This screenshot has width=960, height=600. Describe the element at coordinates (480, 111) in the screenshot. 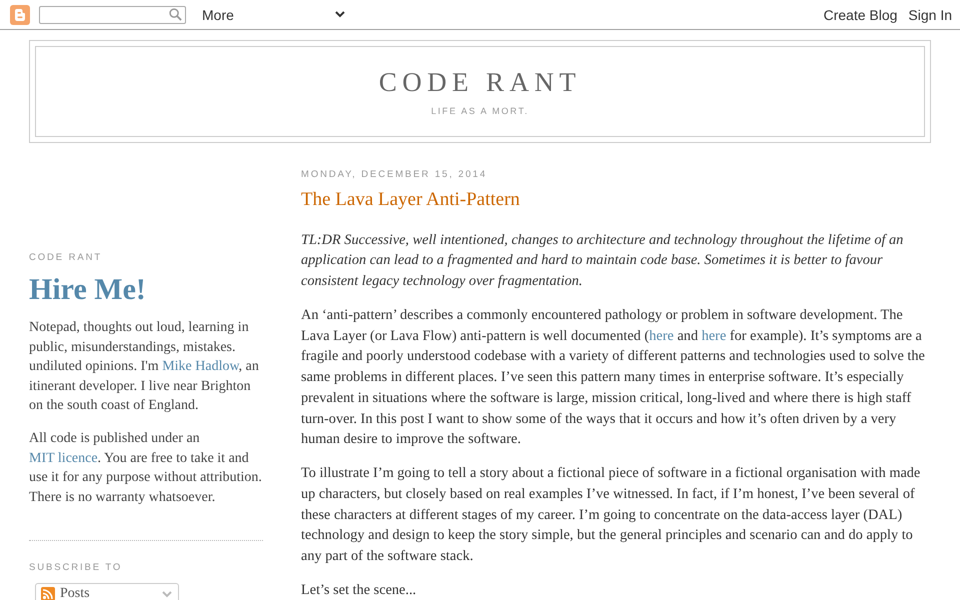

I see `blog-description: LIFE AS A MORT.` at that location.